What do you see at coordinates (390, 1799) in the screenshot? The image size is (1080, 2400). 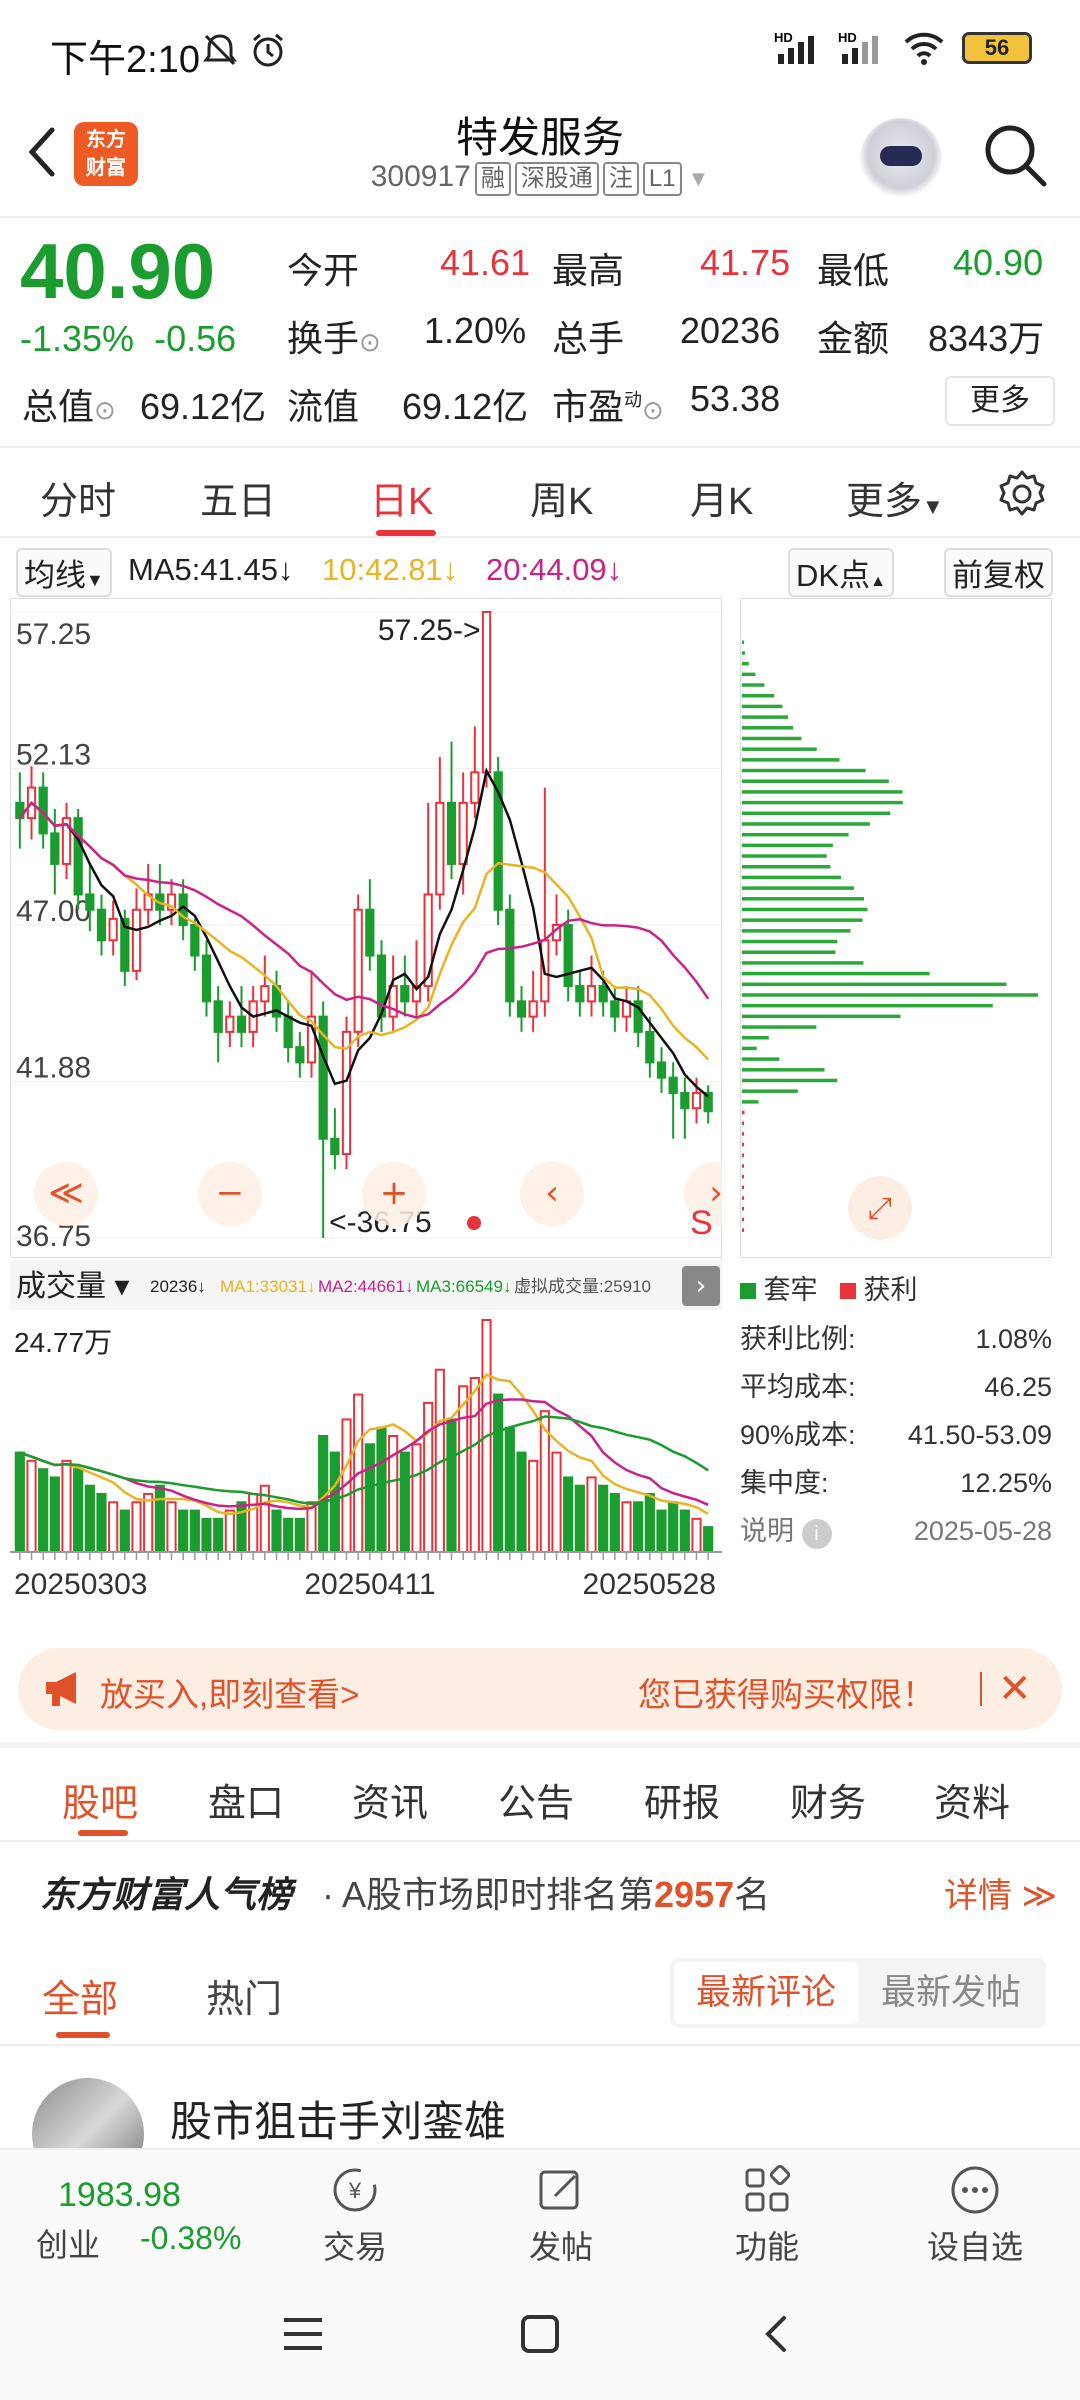 I see `tab-news: 资讯` at bounding box center [390, 1799].